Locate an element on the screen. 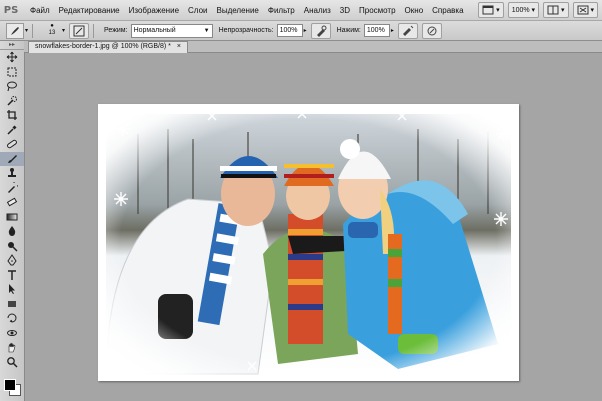 The height and width of the screenshot is (401, 602). history-brush-icon is located at coordinates (13, 187).